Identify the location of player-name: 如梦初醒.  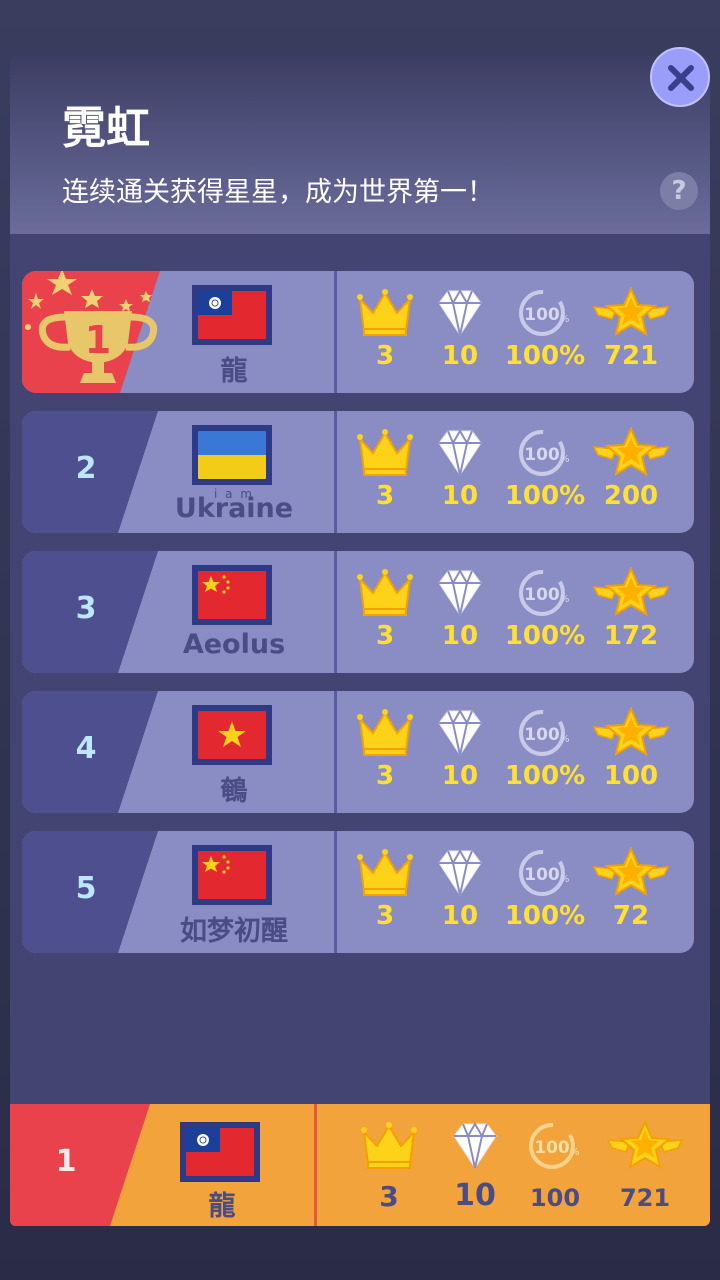
(234, 931).